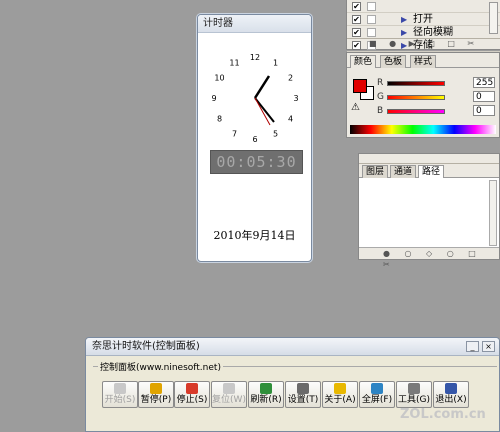 The width and height of the screenshot is (500, 432). Describe the element at coordinates (219, 78) in the screenshot. I see `clock-numeral: 10` at that location.